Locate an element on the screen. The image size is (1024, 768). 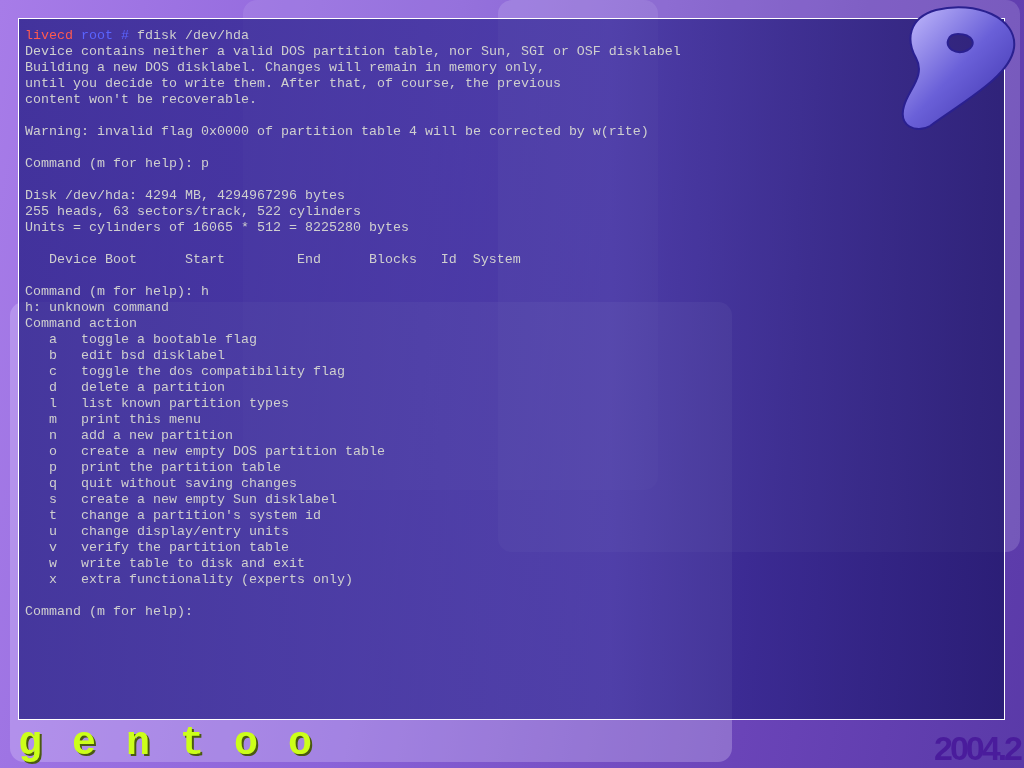
menu-action: delete a partition is located at coordinates (152, 388).